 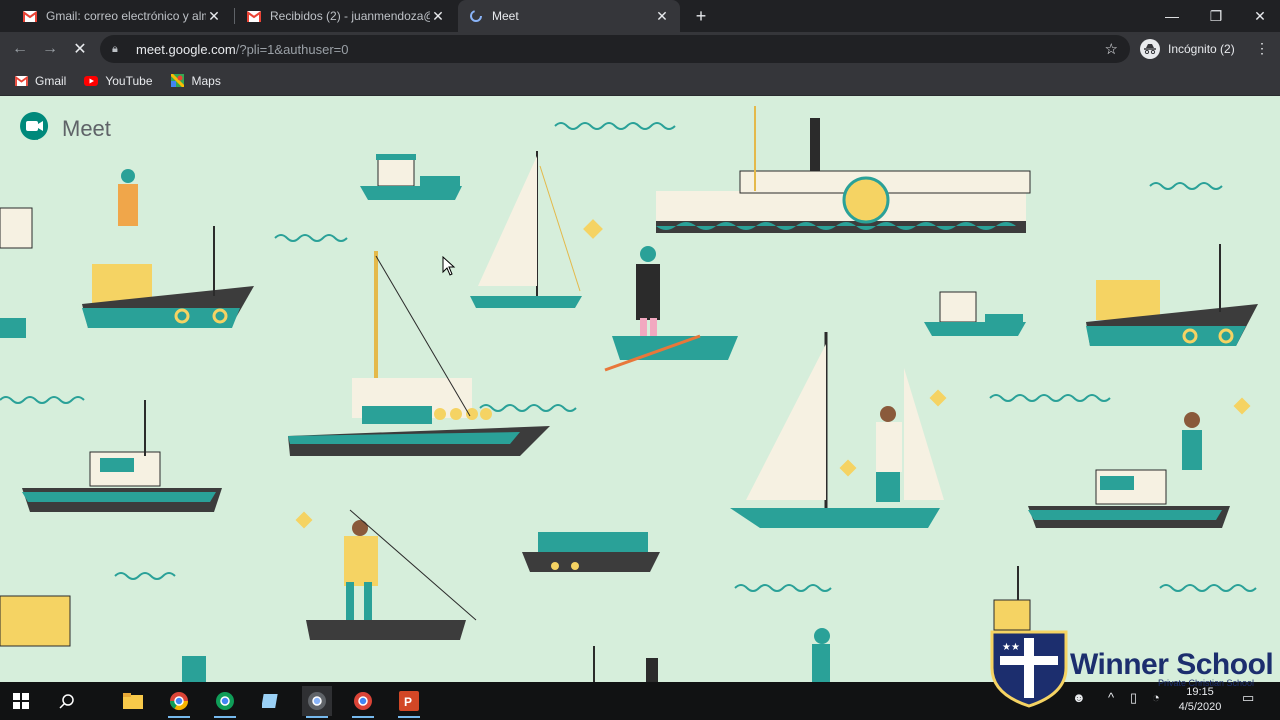 I want to click on notepad-icon, so click(x=270, y=701).